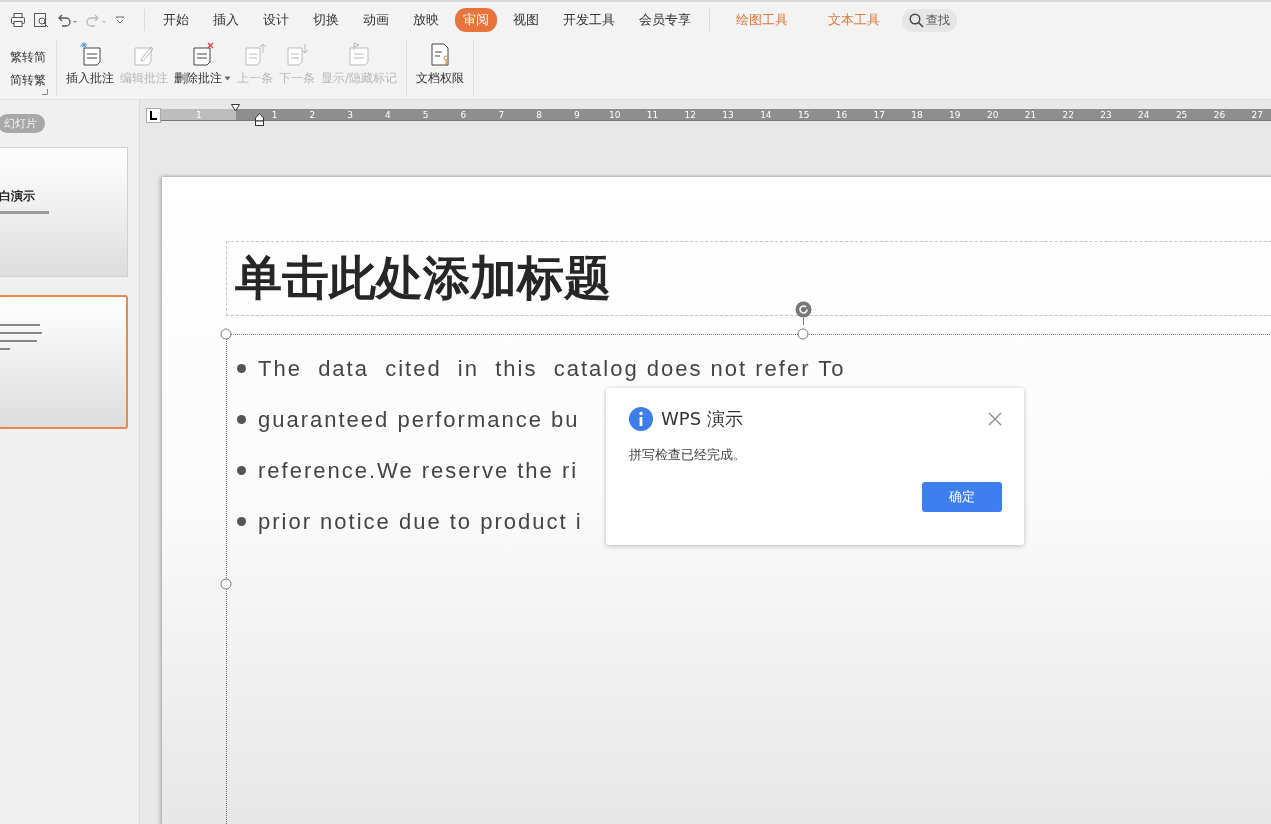 The width and height of the screenshot is (1271, 824). What do you see at coordinates (64, 212) in the screenshot?
I see `slide-thumbnail: 白演示` at bounding box center [64, 212].